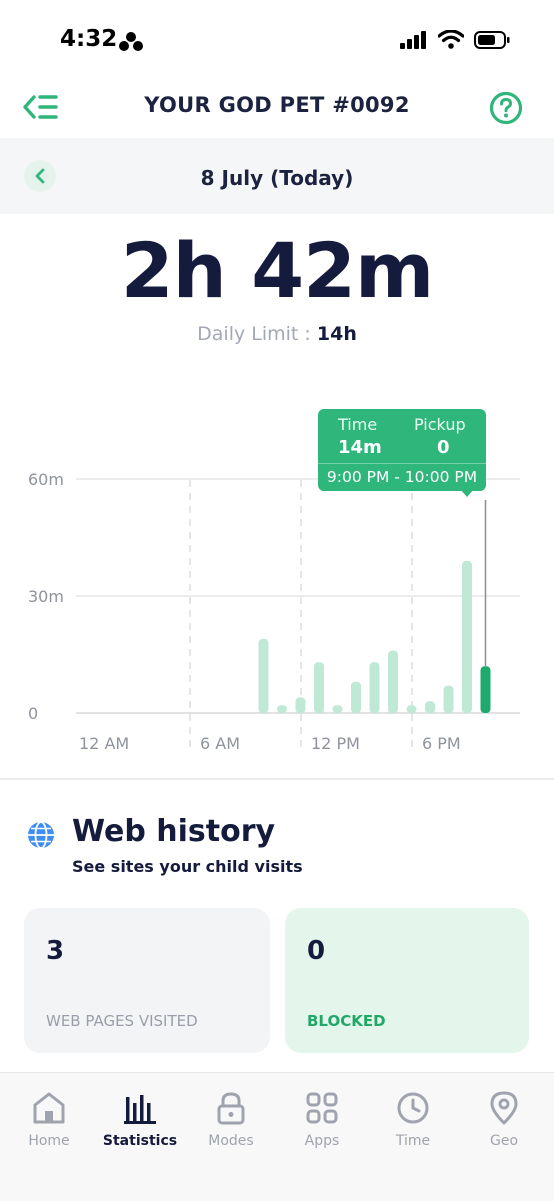  What do you see at coordinates (147, 980) in the screenshot?
I see `web-pages-visited-card: 3 WEB PAGES VISITED` at bounding box center [147, 980].